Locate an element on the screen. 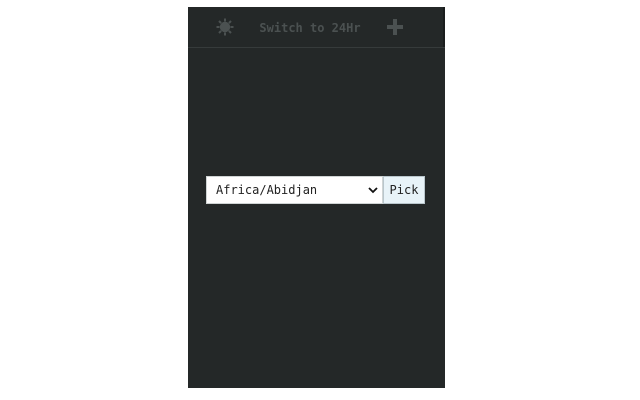  chevron-down-icon is located at coordinates (373, 190).